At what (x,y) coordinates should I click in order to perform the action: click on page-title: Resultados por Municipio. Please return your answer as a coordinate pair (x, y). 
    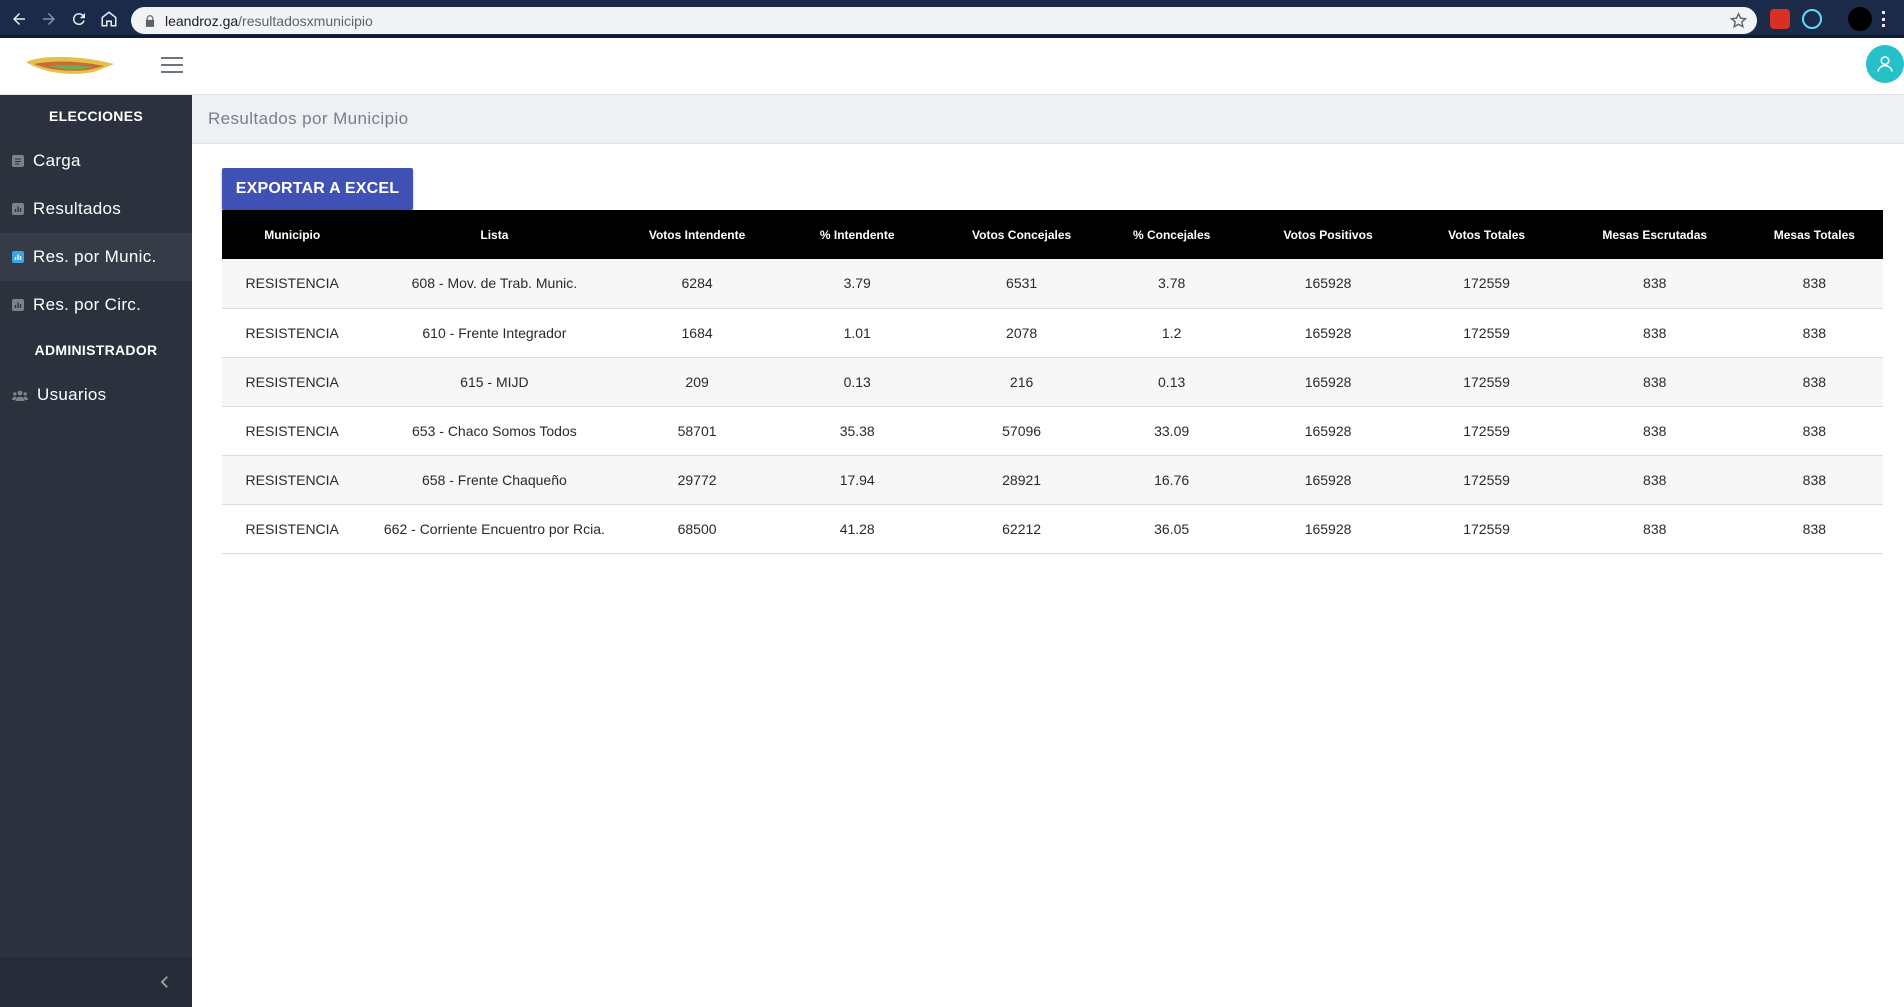
    Looking at the image, I should click on (308, 118).